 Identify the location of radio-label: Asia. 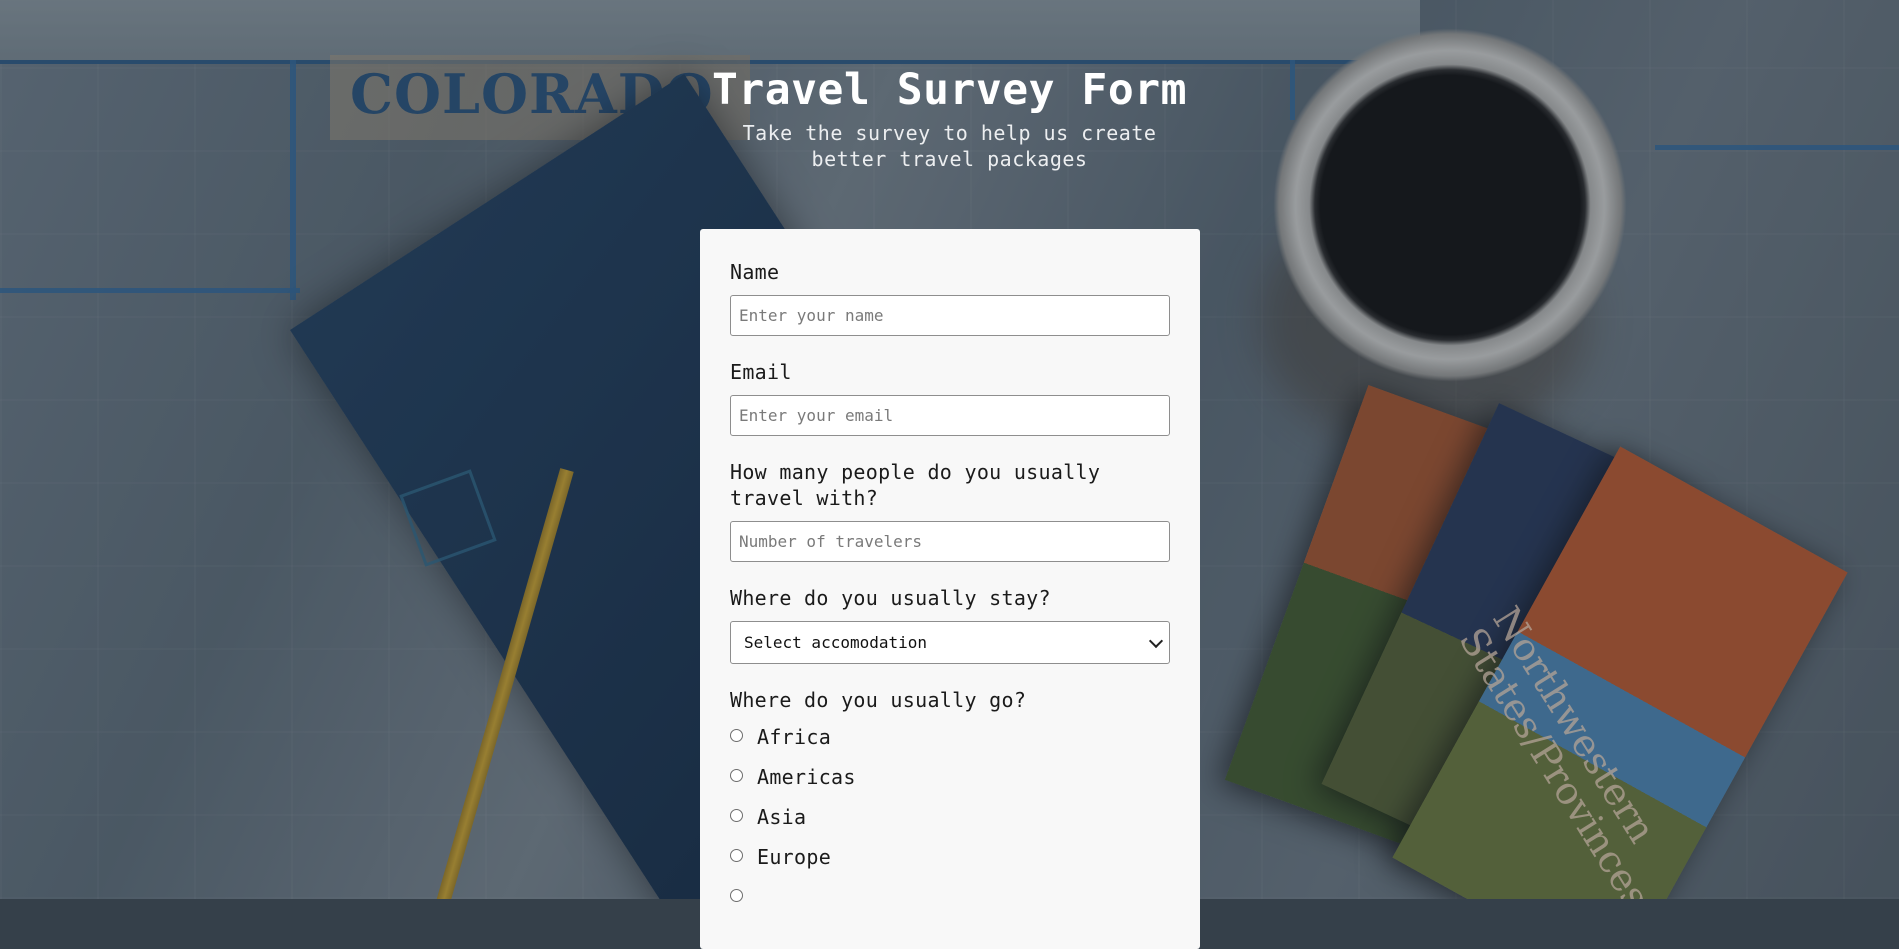
(782, 817).